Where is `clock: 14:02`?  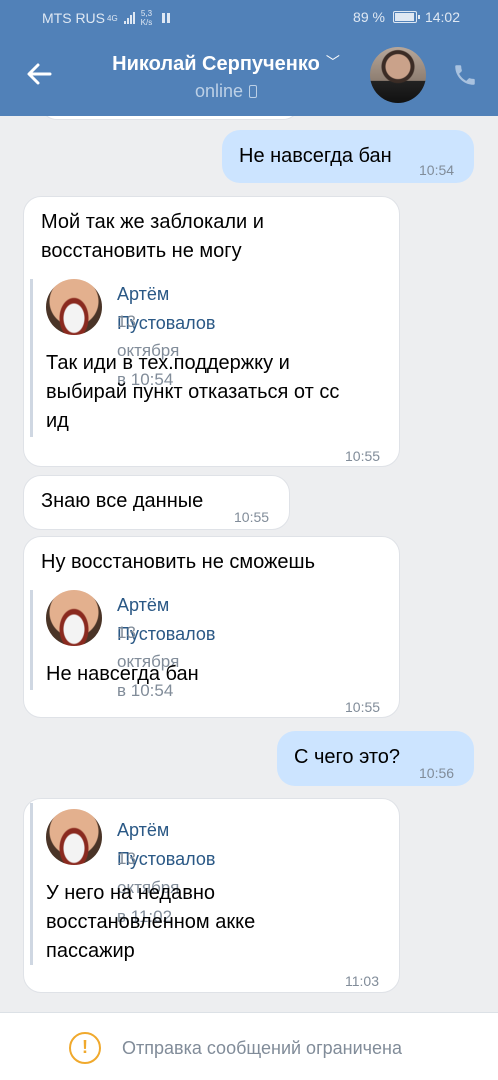
clock: 14:02 is located at coordinates (442, 17).